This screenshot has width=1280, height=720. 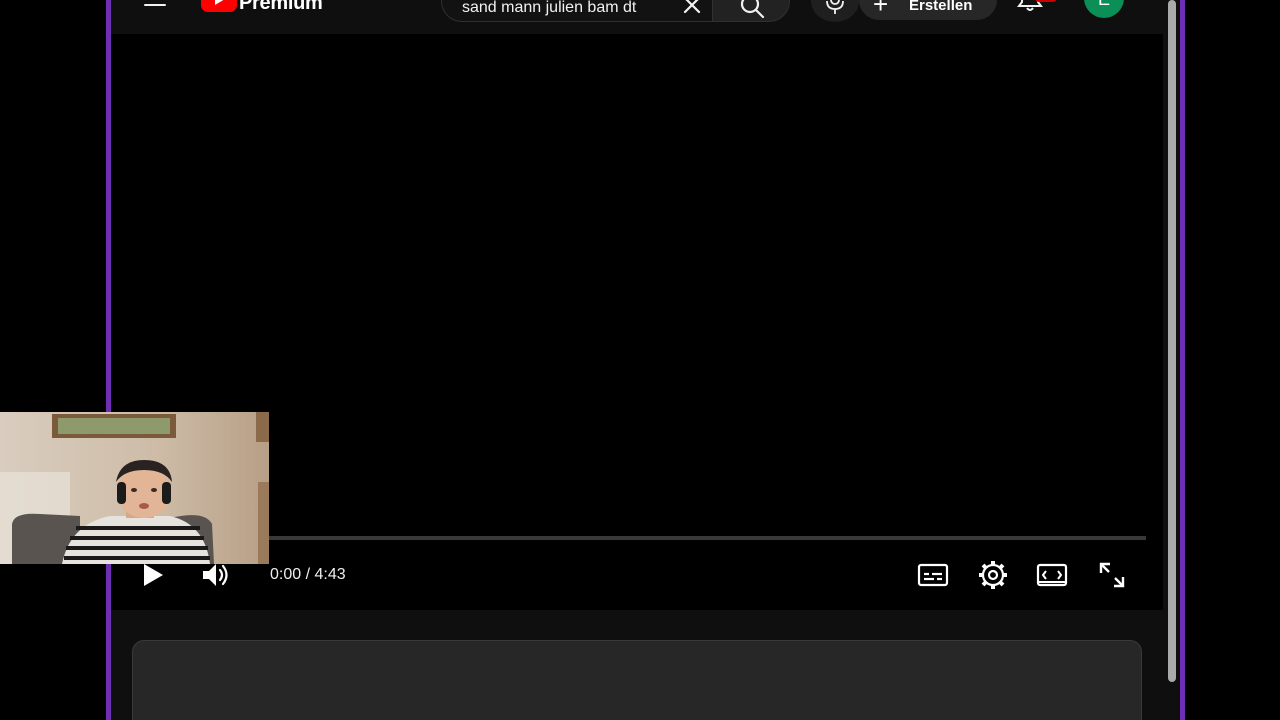 I want to click on webcam-image, so click(x=134, y=488).